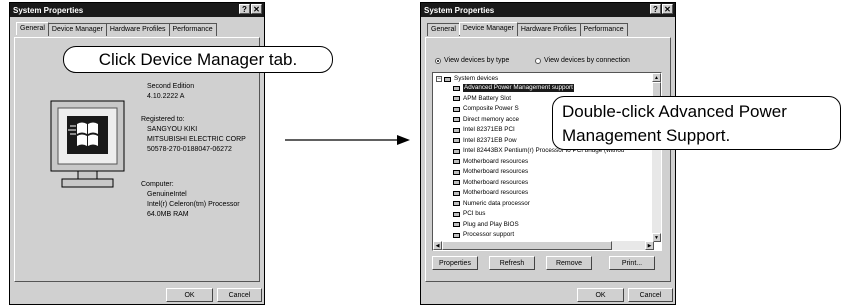 The width and height of the screenshot is (857, 308). What do you see at coordinates (171, 86) in the screenshot?
I see `system-line: Second Edition` at bounding box center [171, 86].